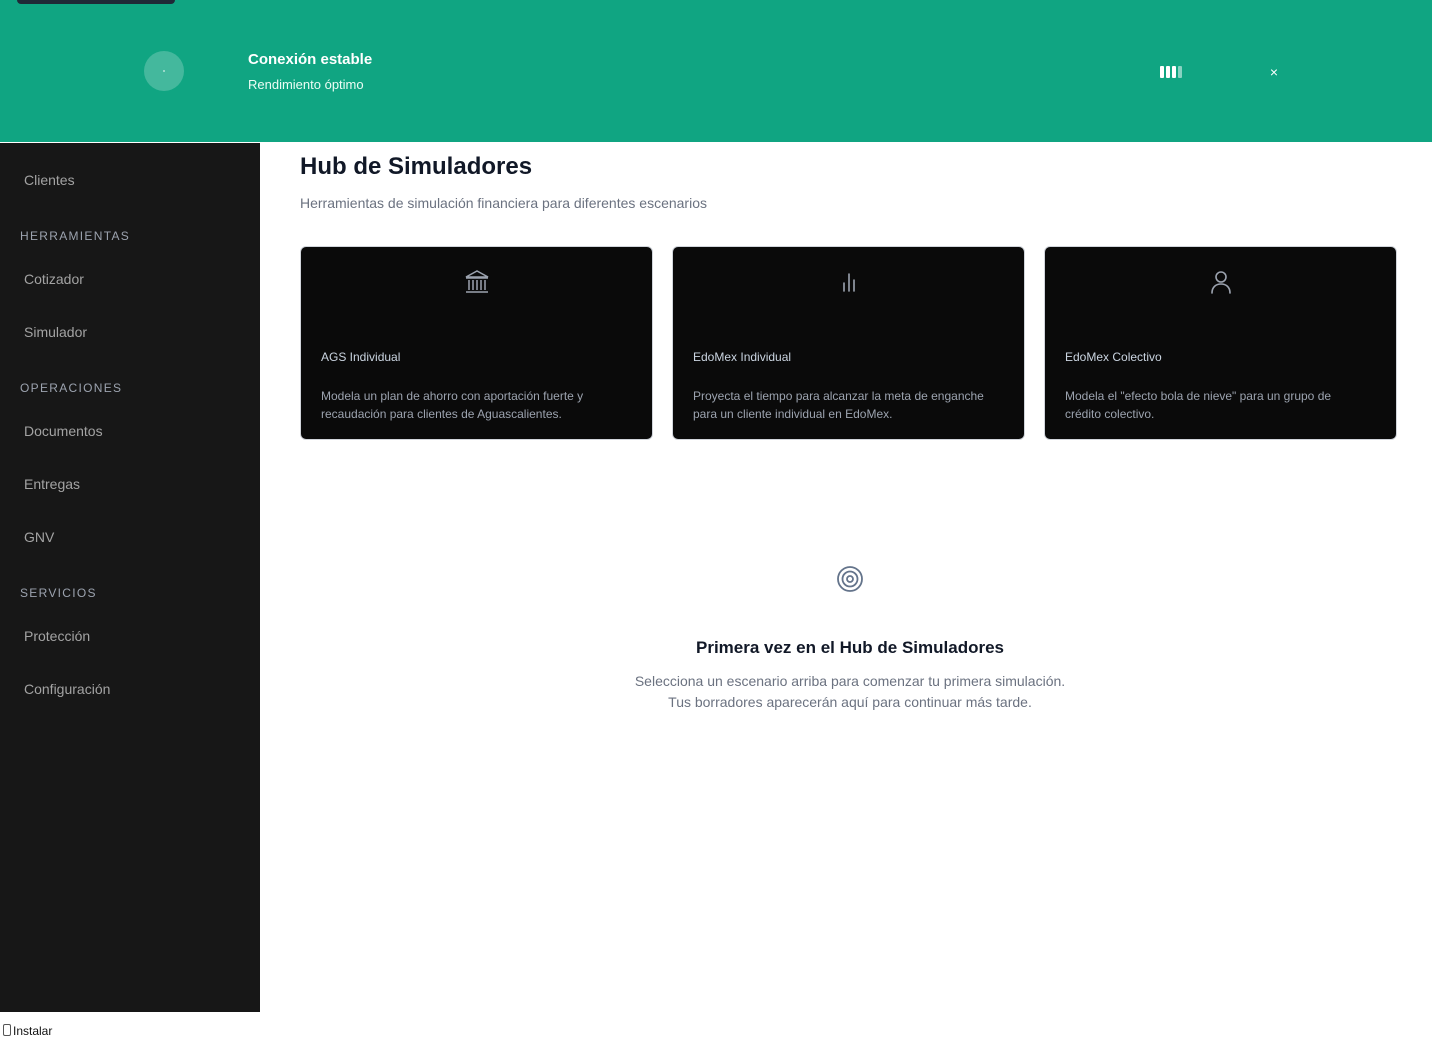  I want to click on banner-subtitle: Rendimiento óptimo, so click(306, 84).